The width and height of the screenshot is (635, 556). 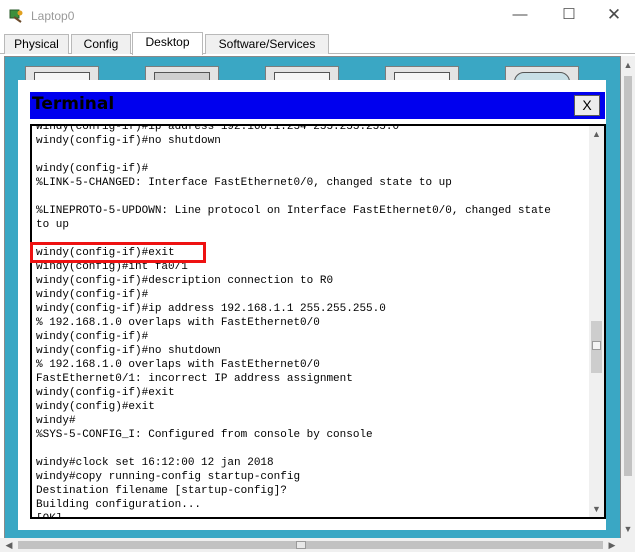 What do you see at coordinates (612, 545) in the screenshot?
I see `scroll-right-icon: ▶` at bounding box center [612, 545].